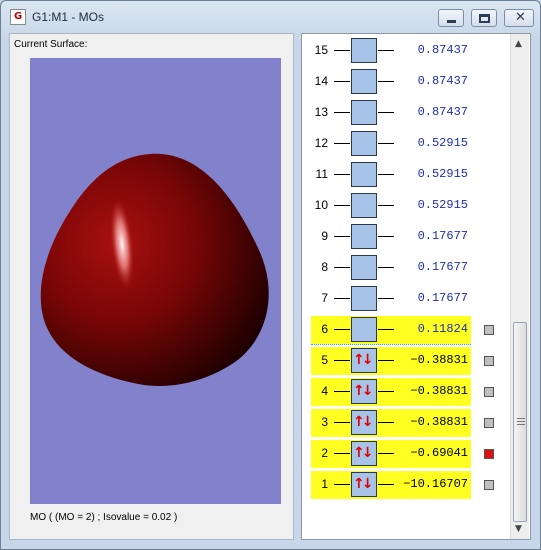  Describe the element at coordinates (442, 112) in the screenshot. I see `mo-energy: 0.87437` at that location.